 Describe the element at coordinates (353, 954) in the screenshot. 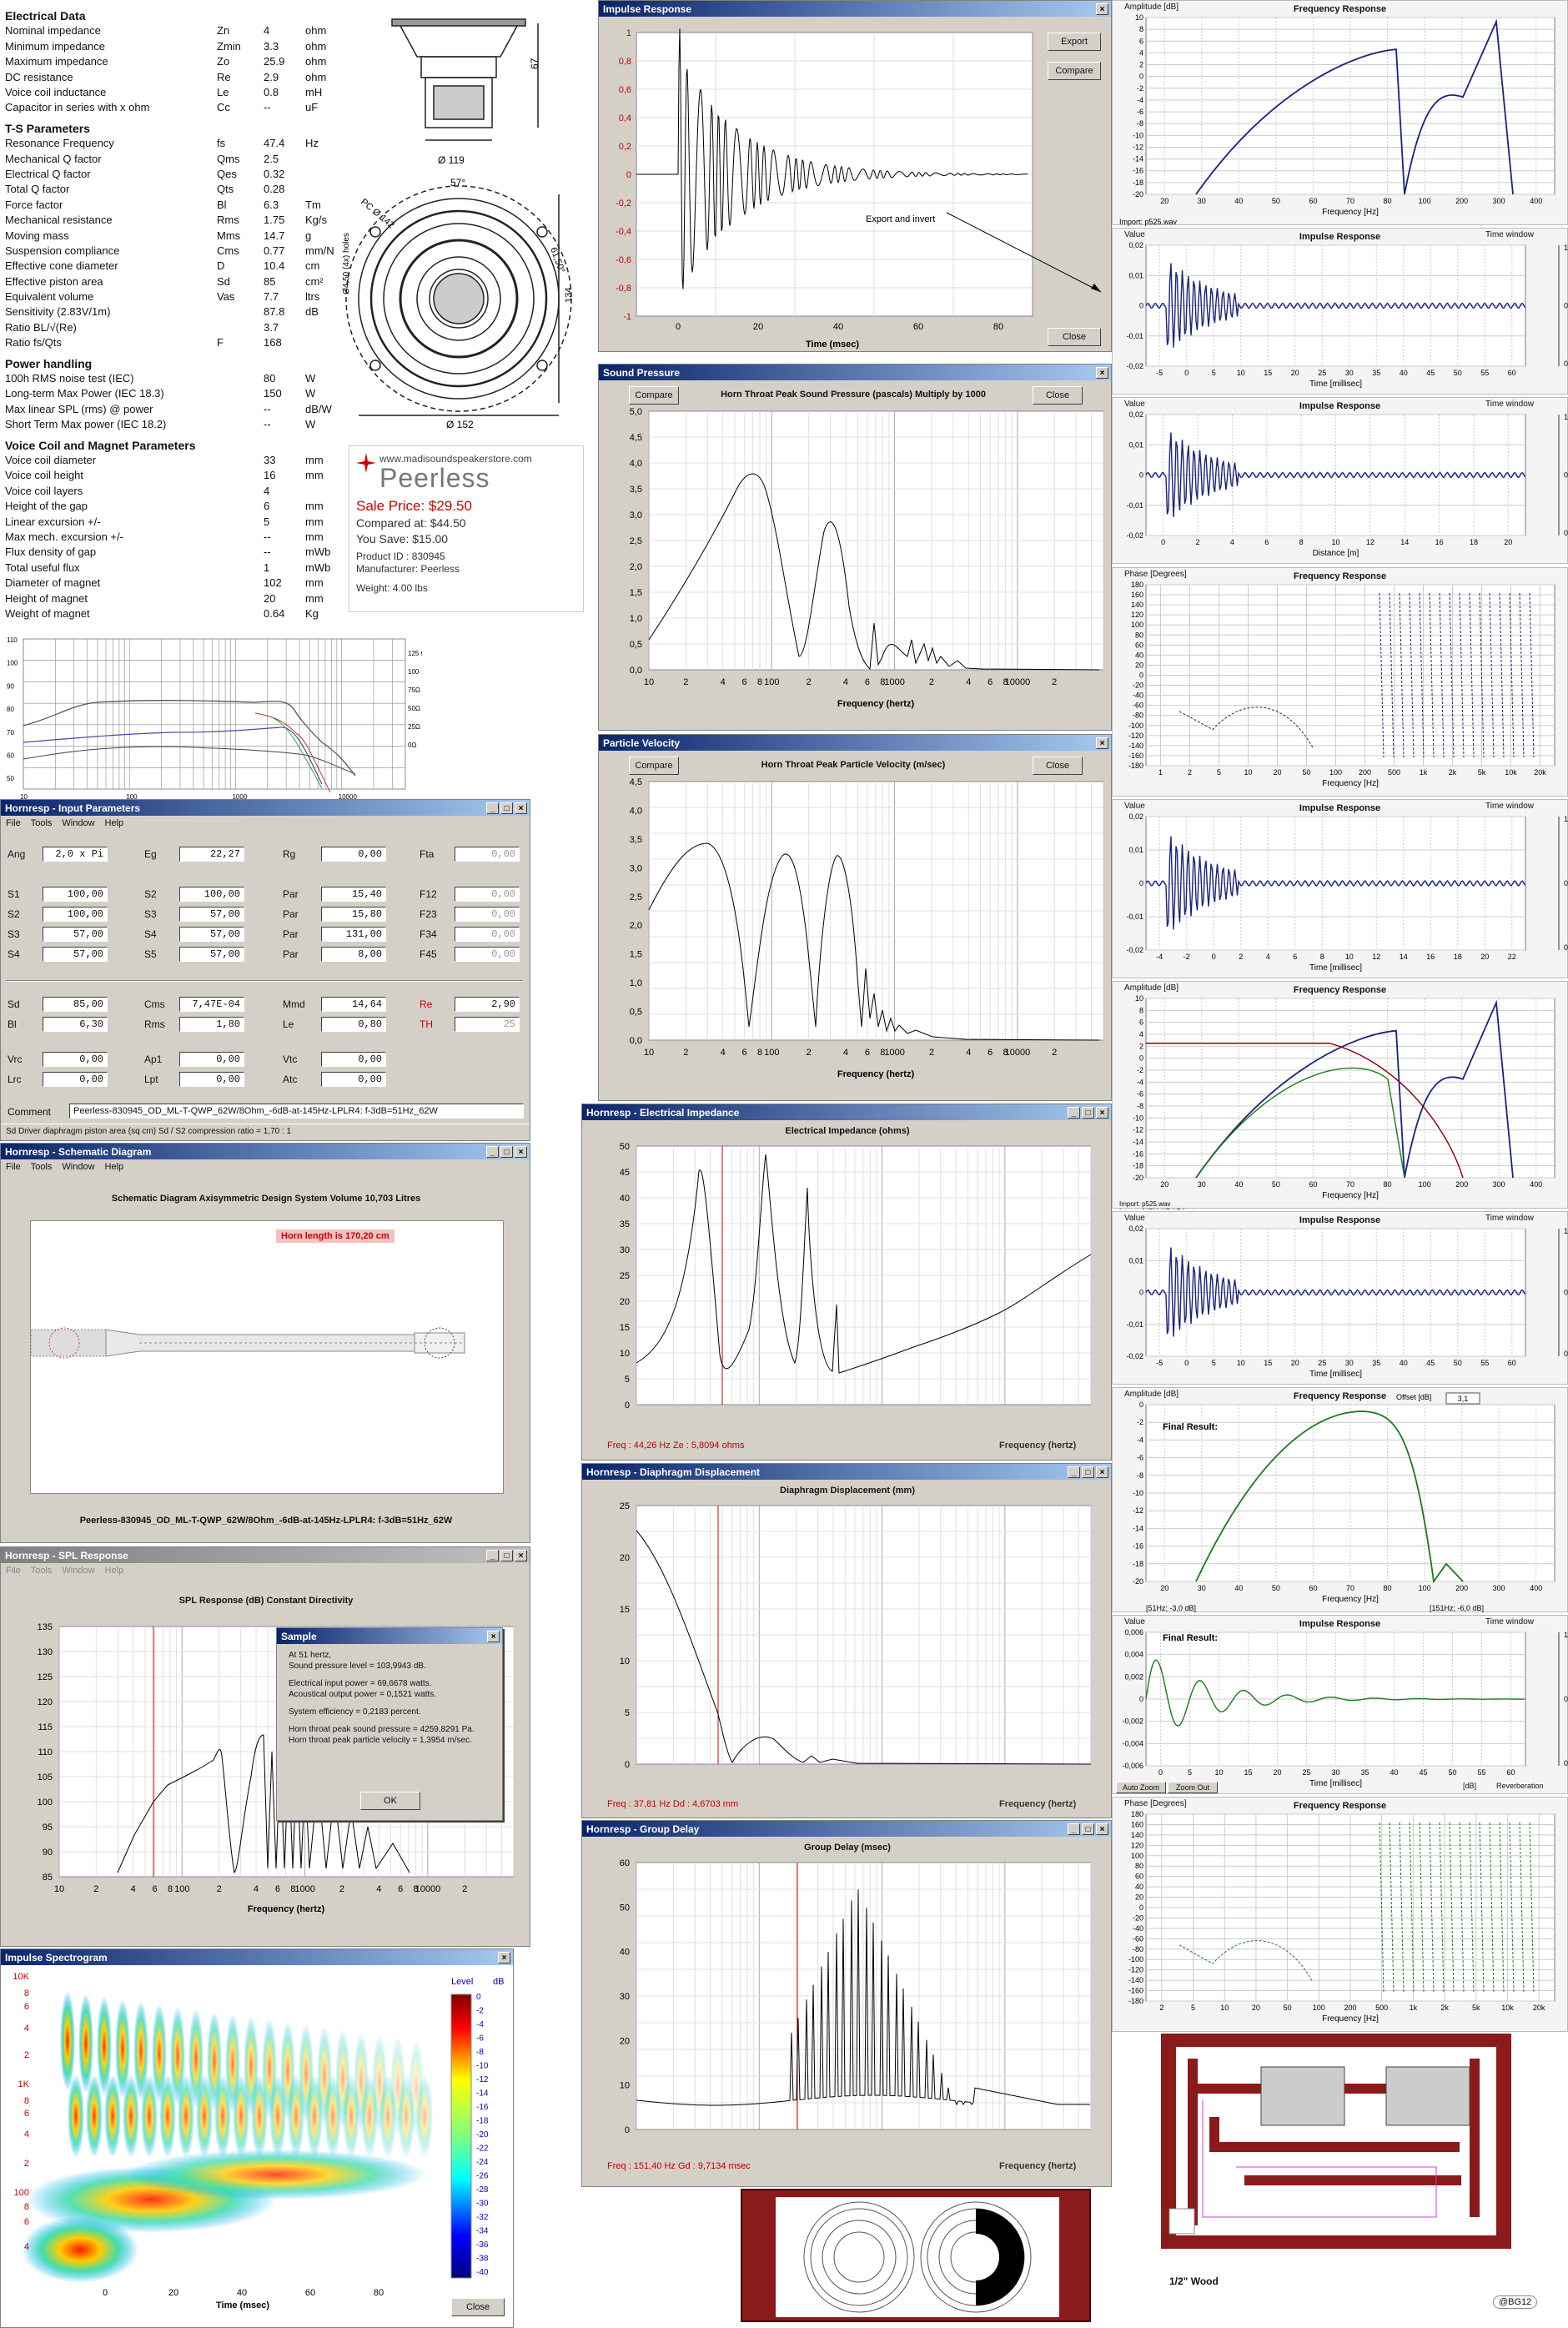

I see `param-field: 8,00` at that location.